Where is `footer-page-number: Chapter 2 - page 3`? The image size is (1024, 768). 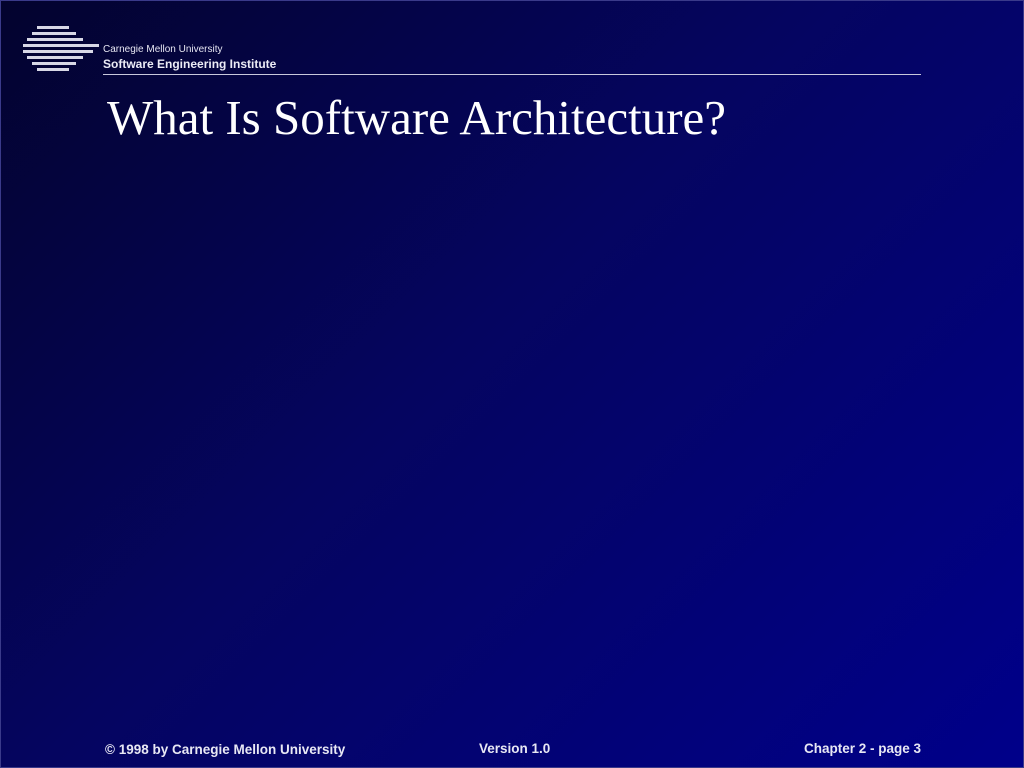
footer-page-number: Chapter 2 - page 3 is located at coordinates (862, 748).